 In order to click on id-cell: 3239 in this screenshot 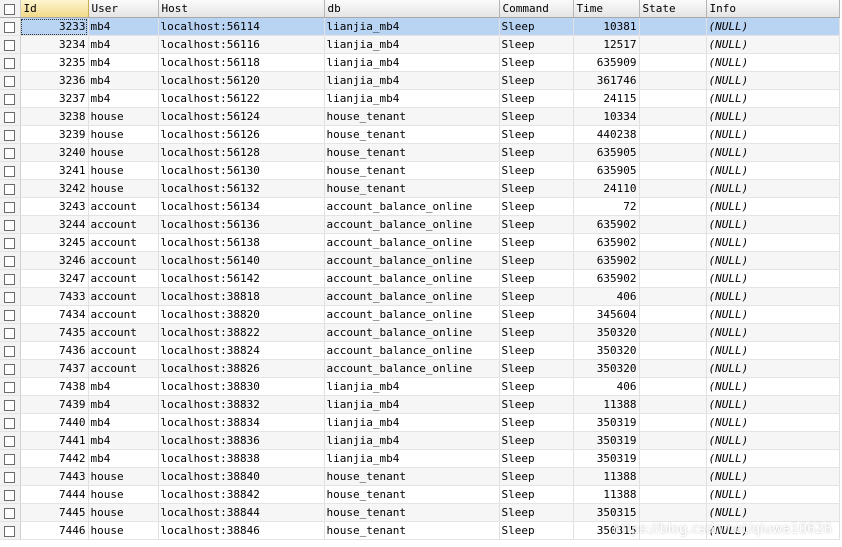, I will do `click(54, 134)`.